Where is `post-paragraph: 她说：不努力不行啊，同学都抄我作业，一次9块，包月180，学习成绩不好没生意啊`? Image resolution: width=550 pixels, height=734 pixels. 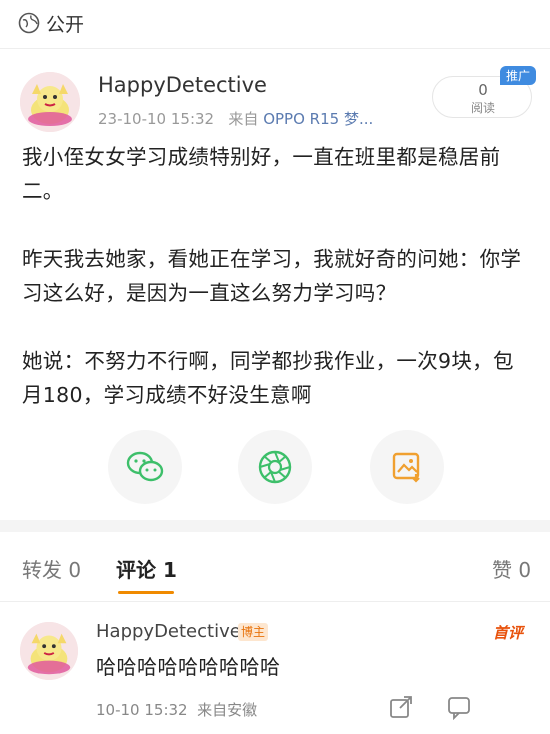
post-paragraph: 她说：不努力不行啊，同学都抄我作业，一次9块，包月180，学习成绩不好没生意啊 is located at coordinates (268, 378).